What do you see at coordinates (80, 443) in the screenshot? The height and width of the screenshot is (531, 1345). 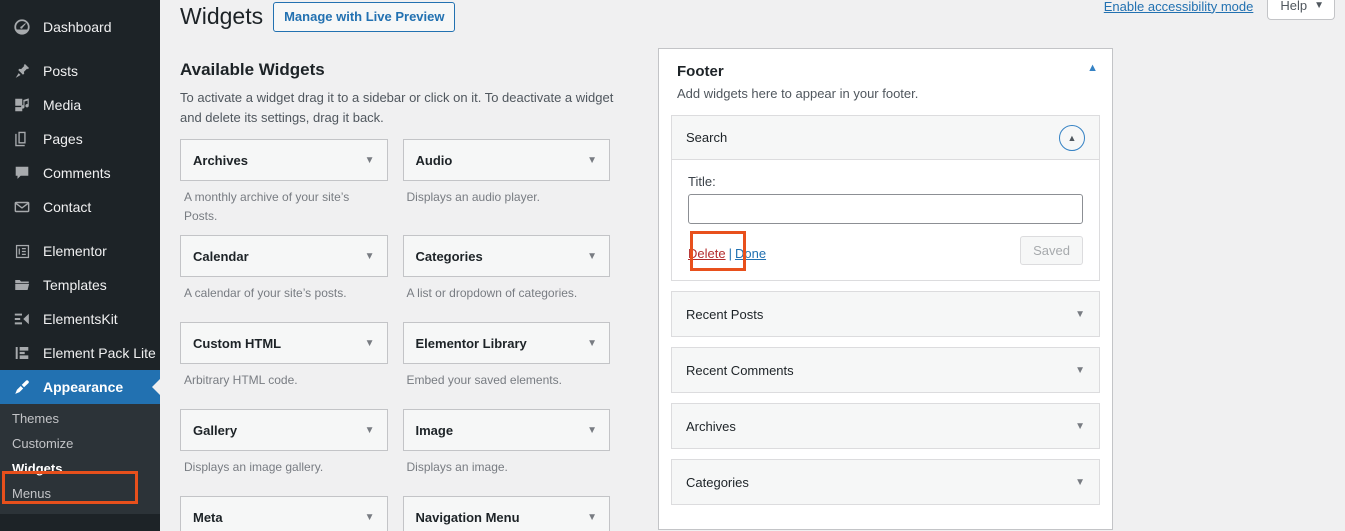 I see `submenu-item-customize: Customize` at bounding box center [80, 443].